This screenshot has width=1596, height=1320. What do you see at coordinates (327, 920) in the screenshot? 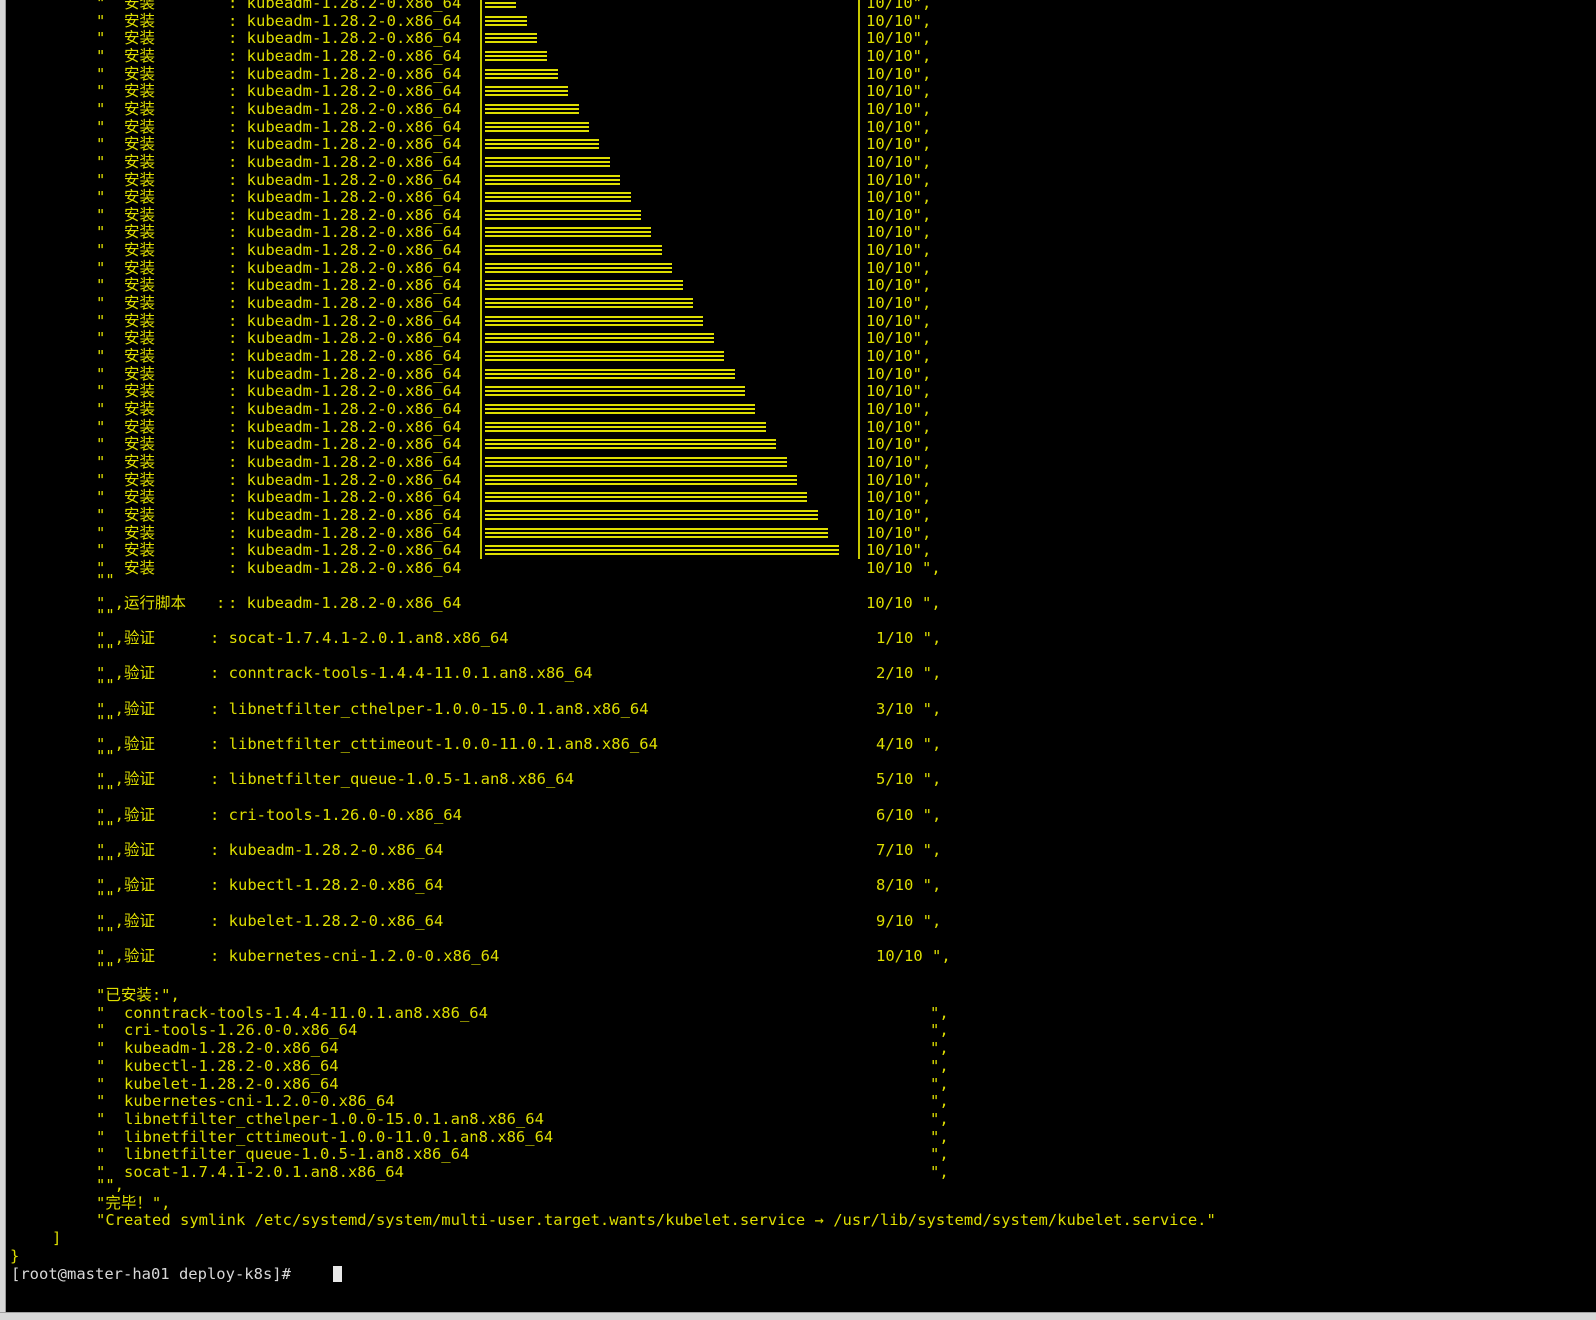
I see `package-name: : kubelet-1.28.2-0.x86_64` at bounding box center [327, 920].